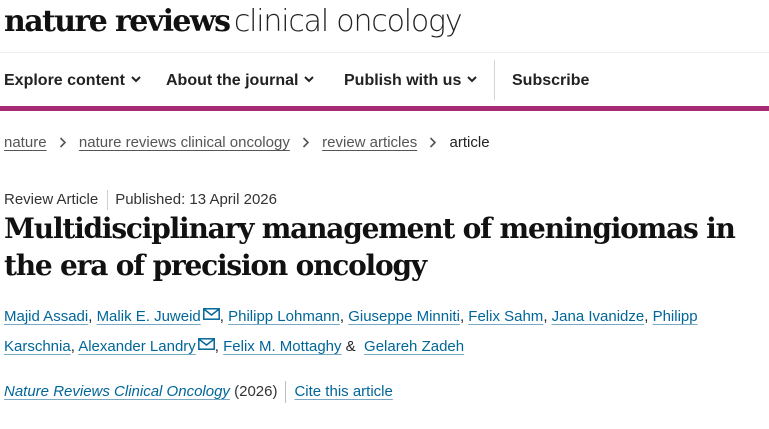  Describe the element at coordinates (286, 392) in the screenshot. I see `citation-divider` at that location.